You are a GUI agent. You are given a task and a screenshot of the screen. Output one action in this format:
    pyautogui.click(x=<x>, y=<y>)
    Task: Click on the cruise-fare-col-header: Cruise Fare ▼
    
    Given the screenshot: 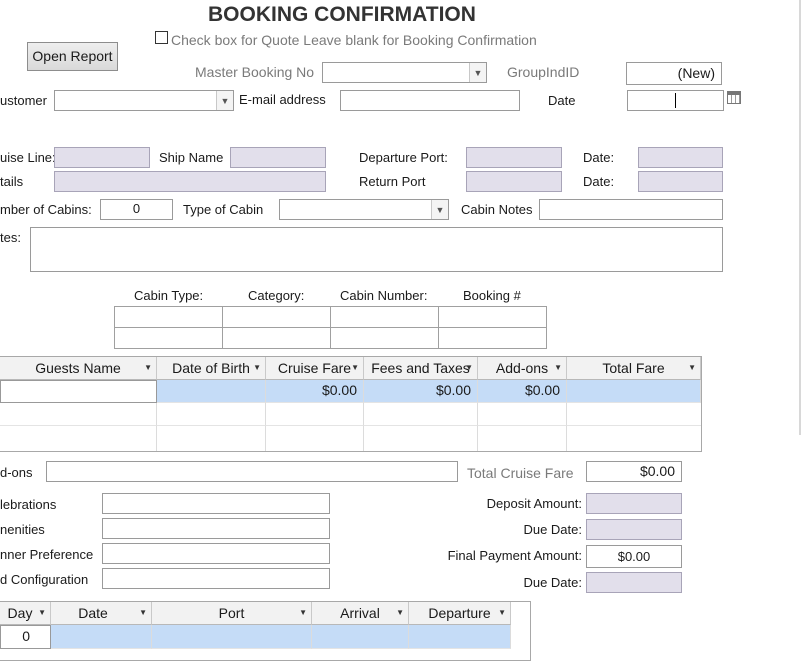 What is the action you would take?
    pyautogui.click(x=315, y=368)
    